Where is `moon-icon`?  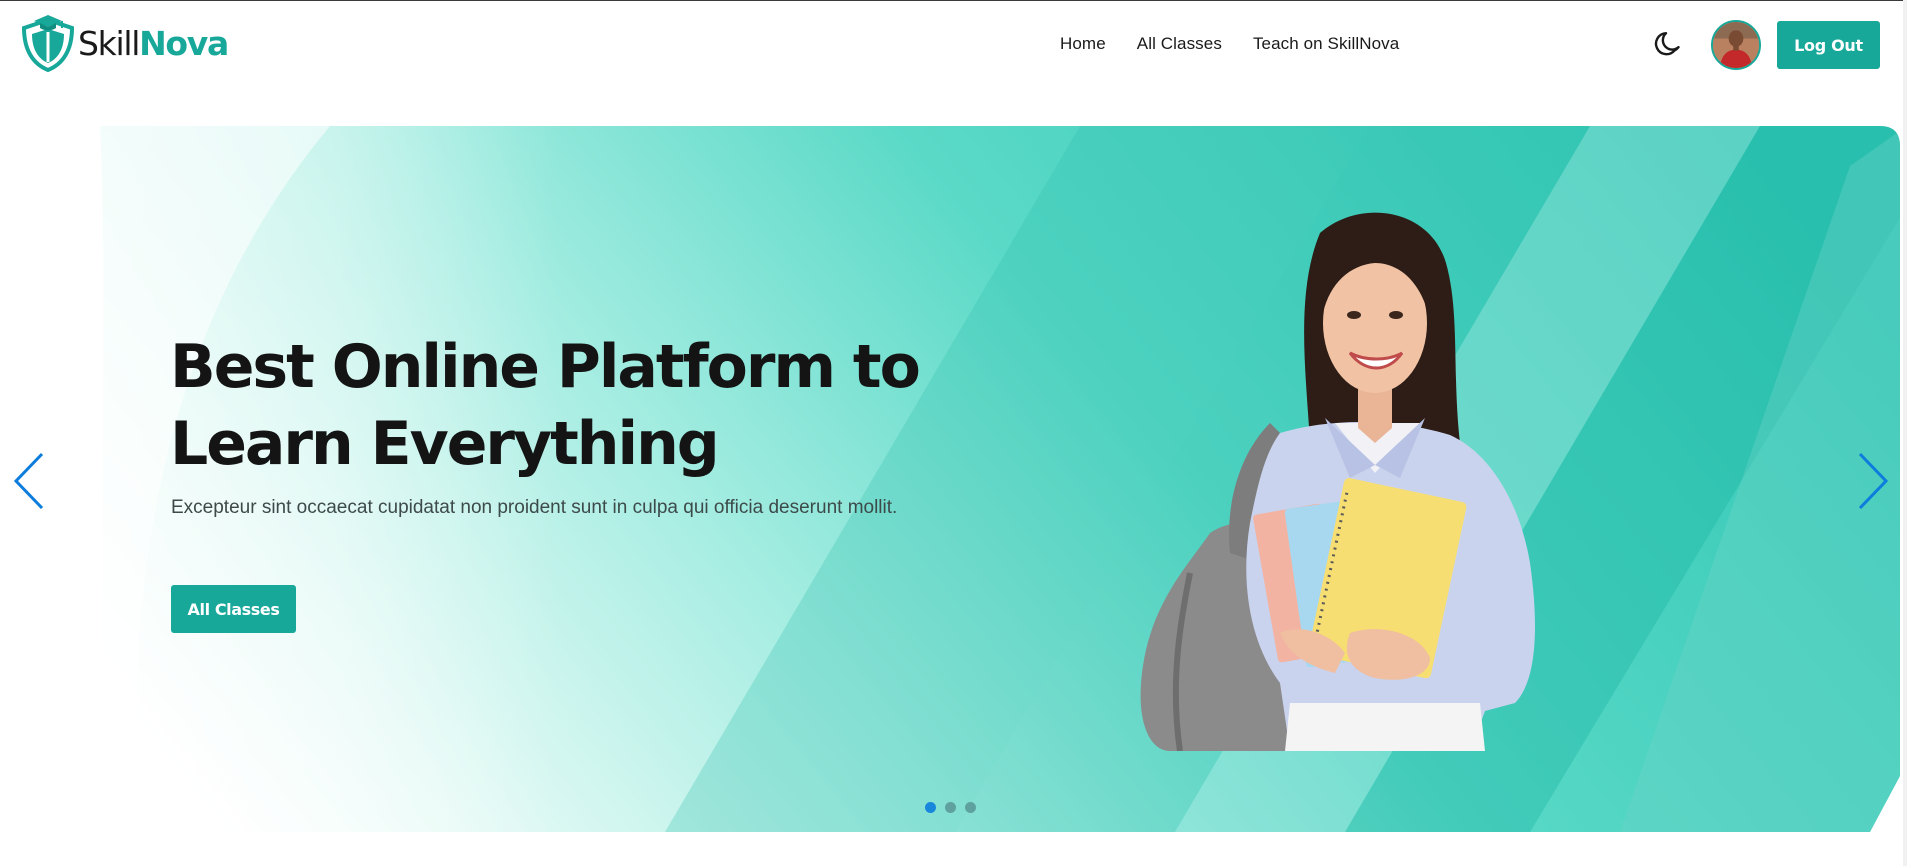
moon-icon is located at coordinates (1669, 44).